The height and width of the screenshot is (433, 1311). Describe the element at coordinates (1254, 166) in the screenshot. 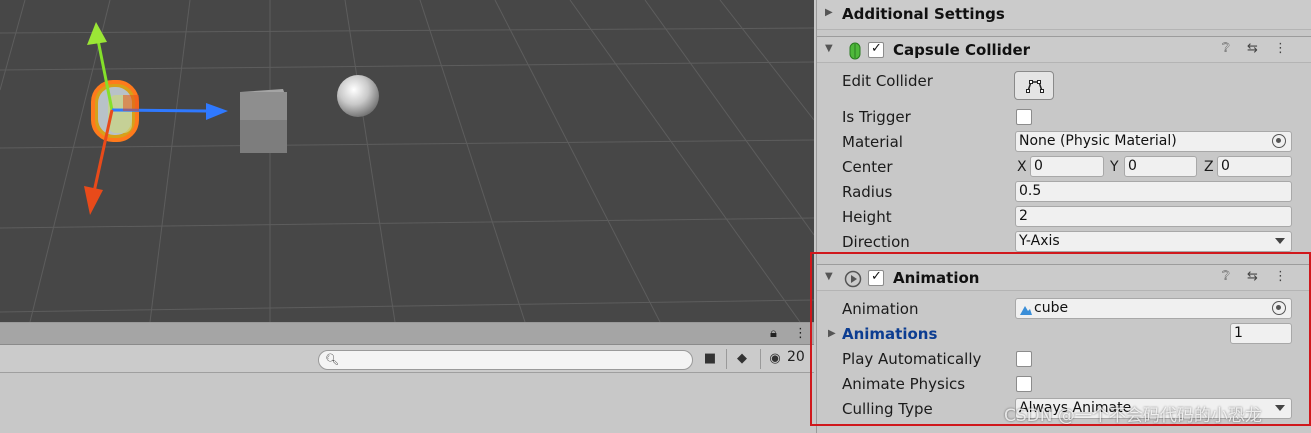

I see `center-z-field: 0` at that location.